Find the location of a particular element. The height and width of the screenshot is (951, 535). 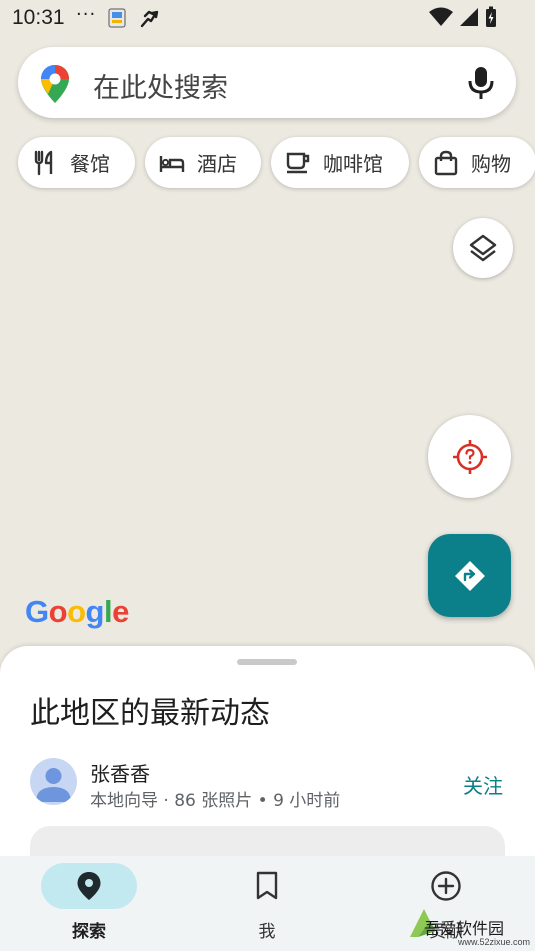

nav-contribute-indicator is located at coordinates (446, 886).